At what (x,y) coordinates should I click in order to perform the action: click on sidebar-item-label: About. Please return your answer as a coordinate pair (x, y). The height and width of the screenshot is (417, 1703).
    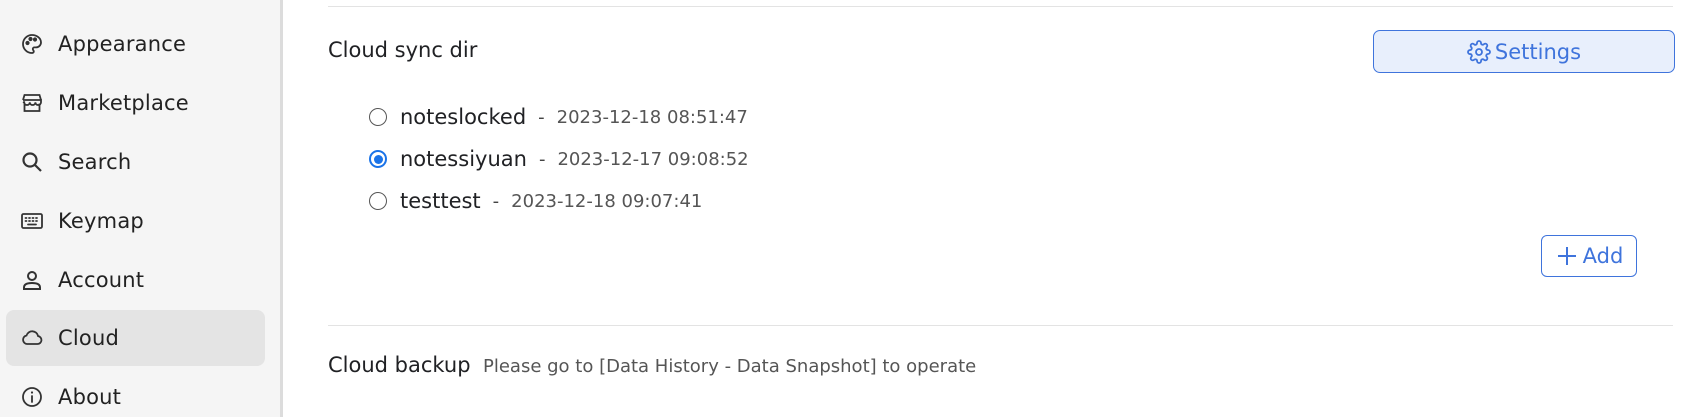
    Looking at the image, I should click on (90, 397).